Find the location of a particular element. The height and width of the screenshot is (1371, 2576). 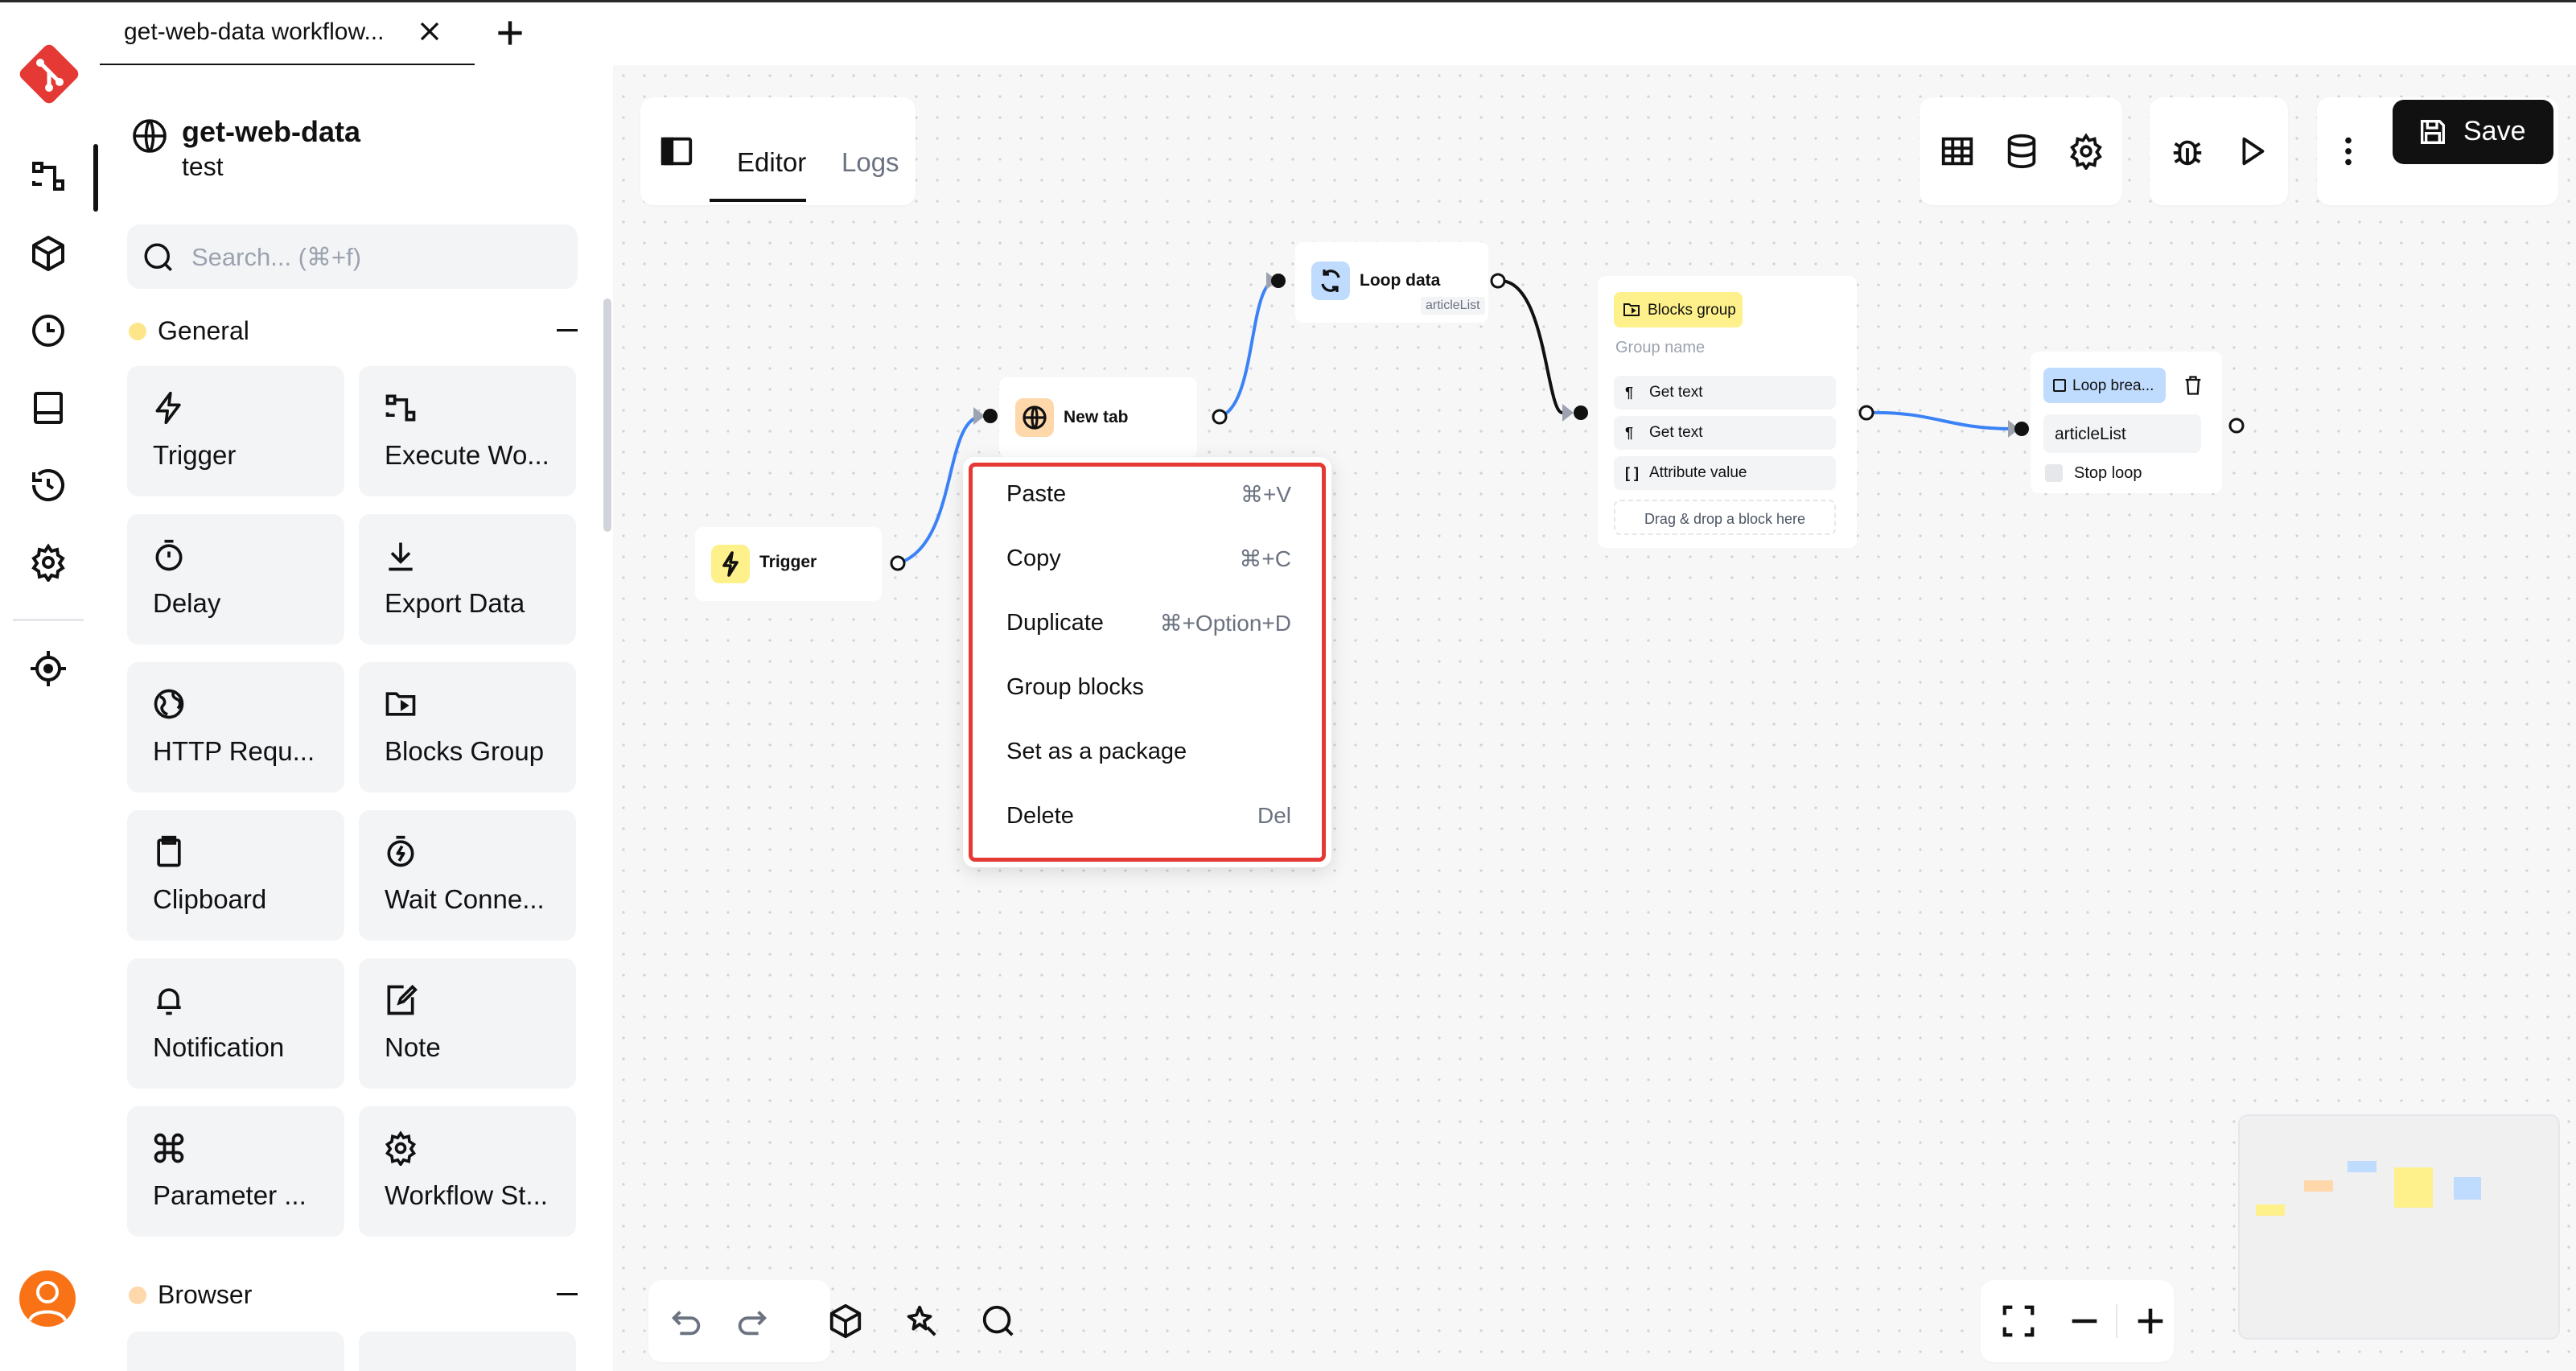

fullscreen-icon is located at coordinates (2018, 1321).